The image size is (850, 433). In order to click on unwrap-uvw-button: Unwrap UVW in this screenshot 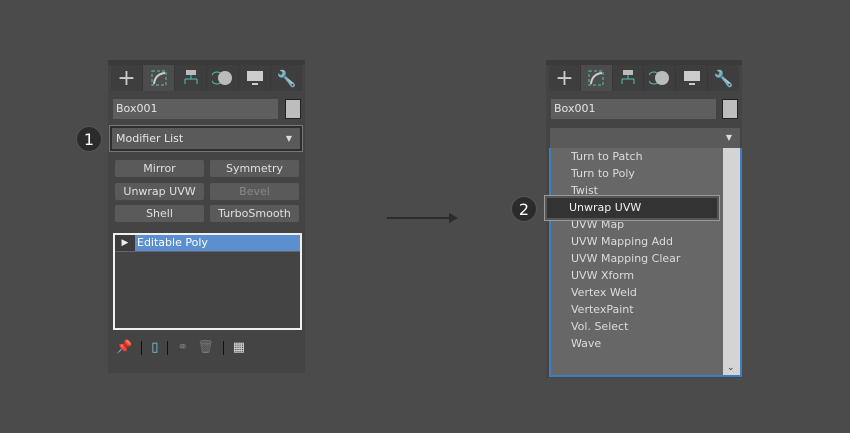, I will do `click(159, 191)`.